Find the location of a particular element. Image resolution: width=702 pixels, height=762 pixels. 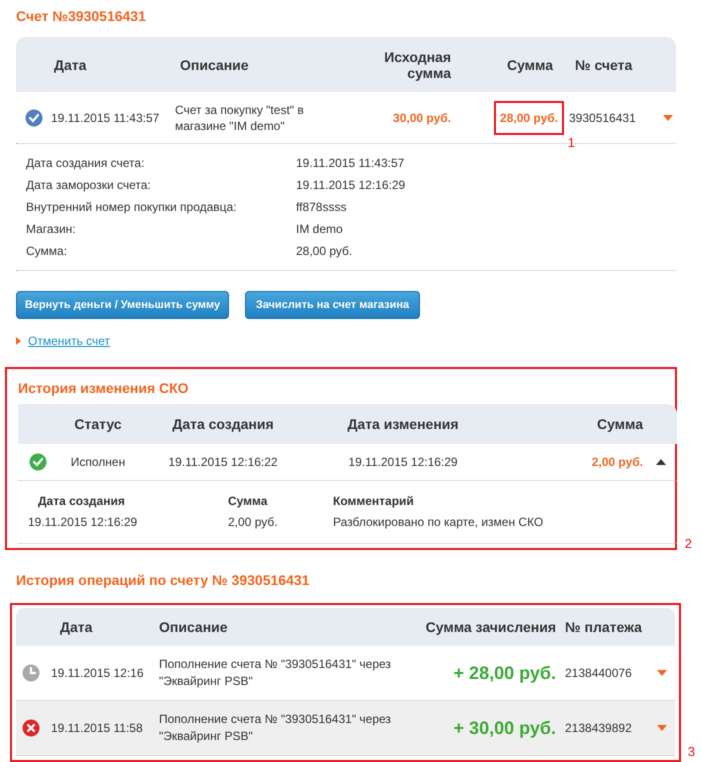

table-cell-text: 2138440076 is located at coordinates (598, 673).